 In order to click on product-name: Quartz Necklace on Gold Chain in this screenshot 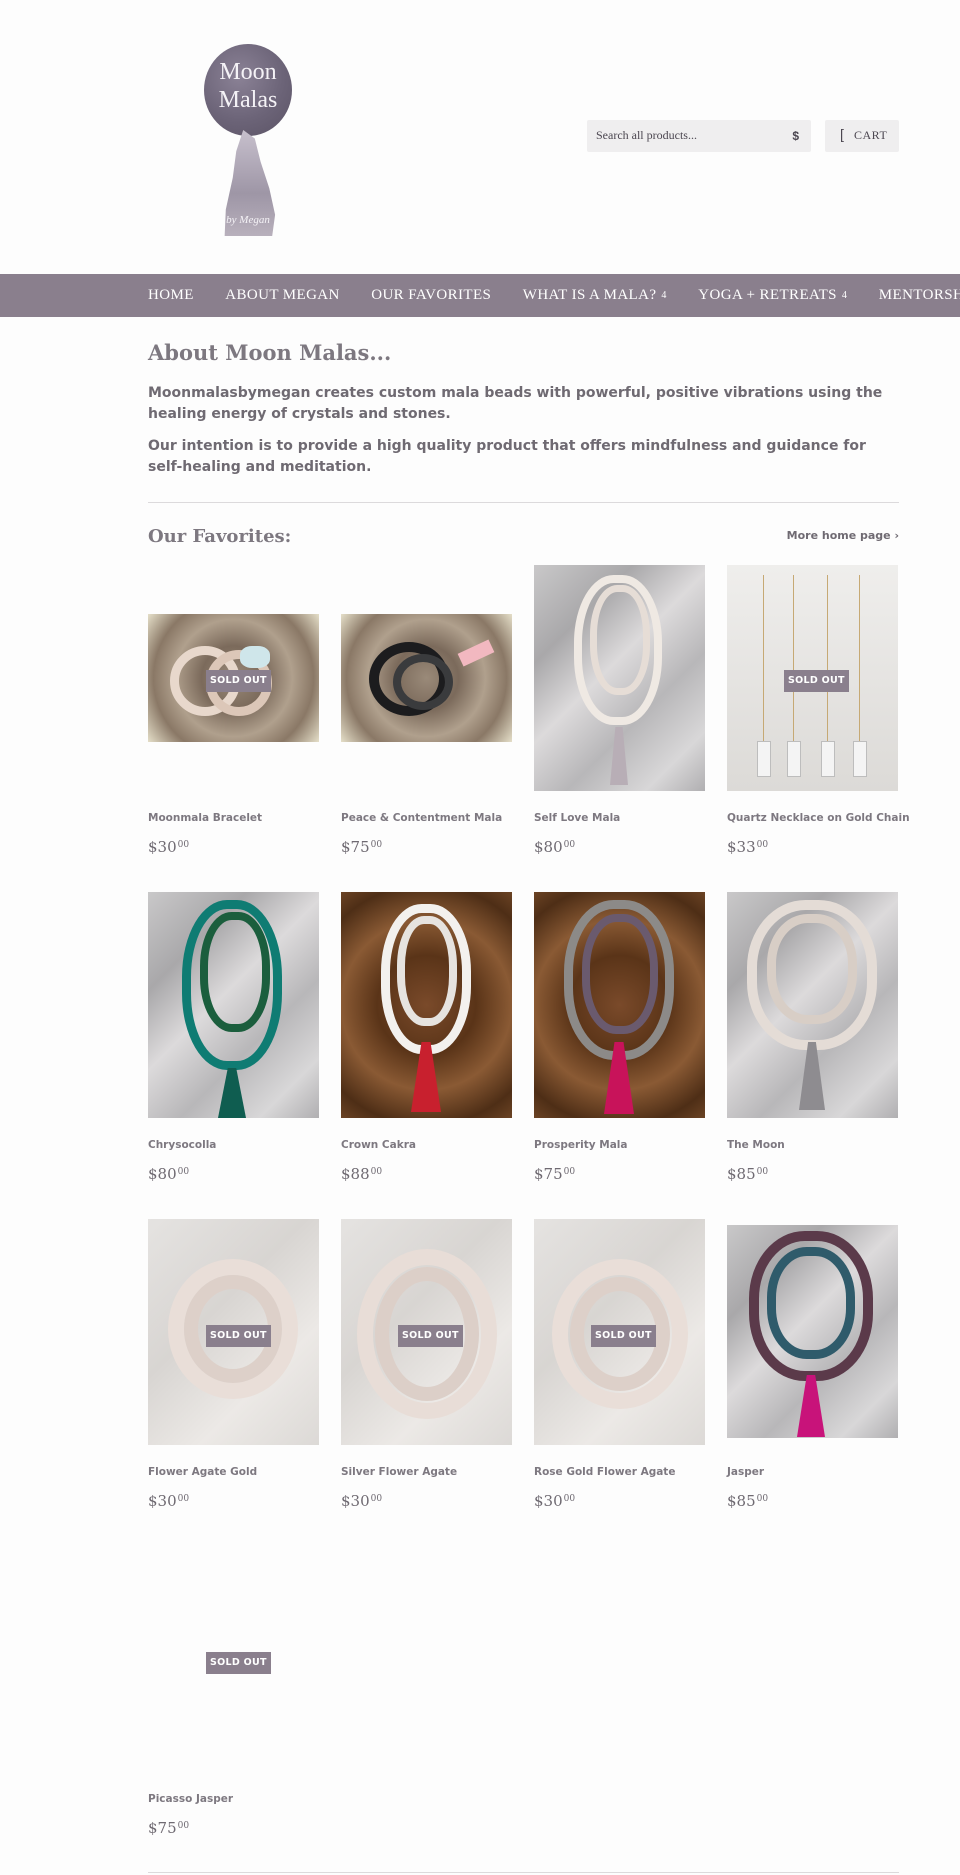, I will do `click(818, 818)`.